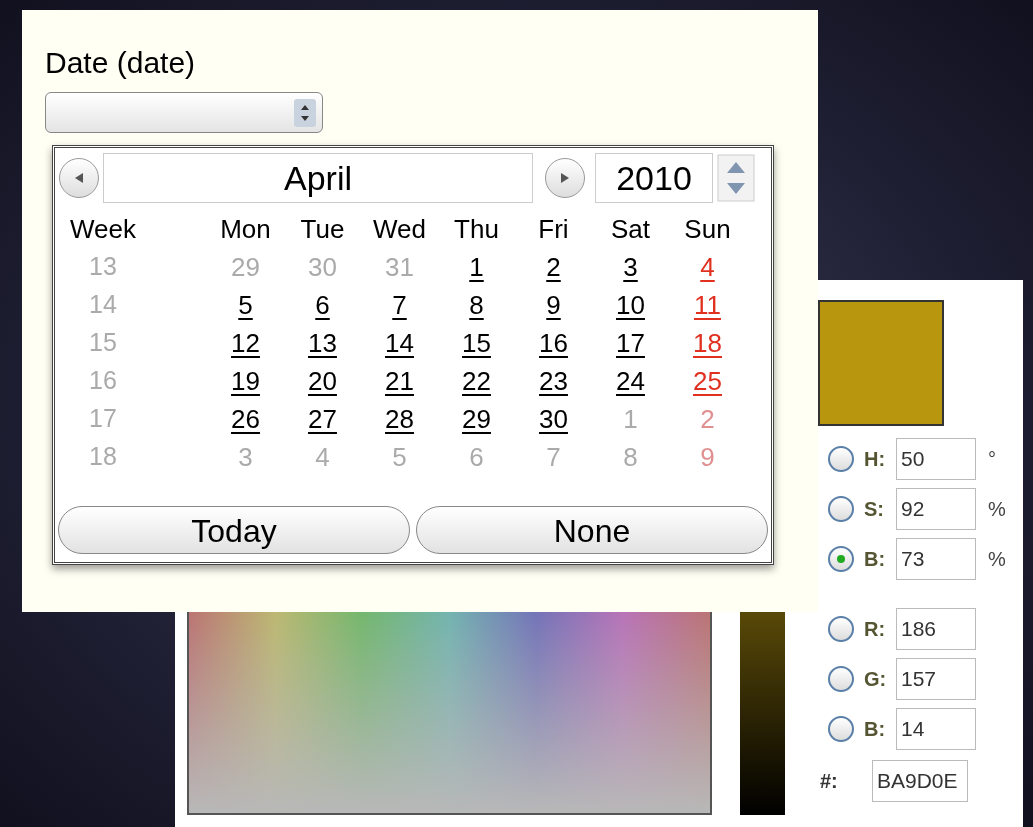 The width and height of the screenshot is (1033, 827). What do you see at coordinates (707, 380) in the screenshot?
I see `day-cell: 25` at bounding box center [707, 380].